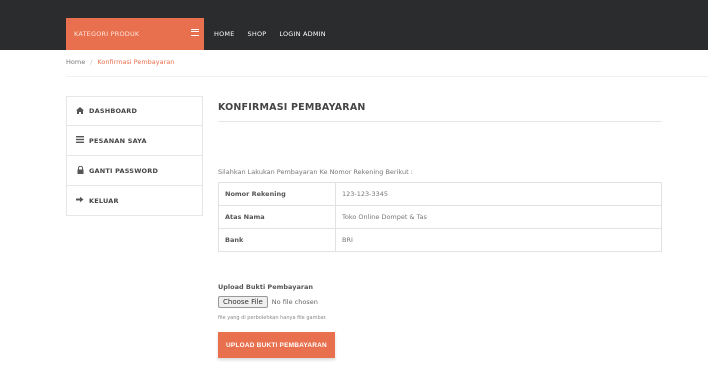 This screenshot has height=372, width=708. What do you see at coordinates (107, 34) in the screenshot?
I see `category-label: KATEGORI PRODUK` at bounding box center [107, 34].